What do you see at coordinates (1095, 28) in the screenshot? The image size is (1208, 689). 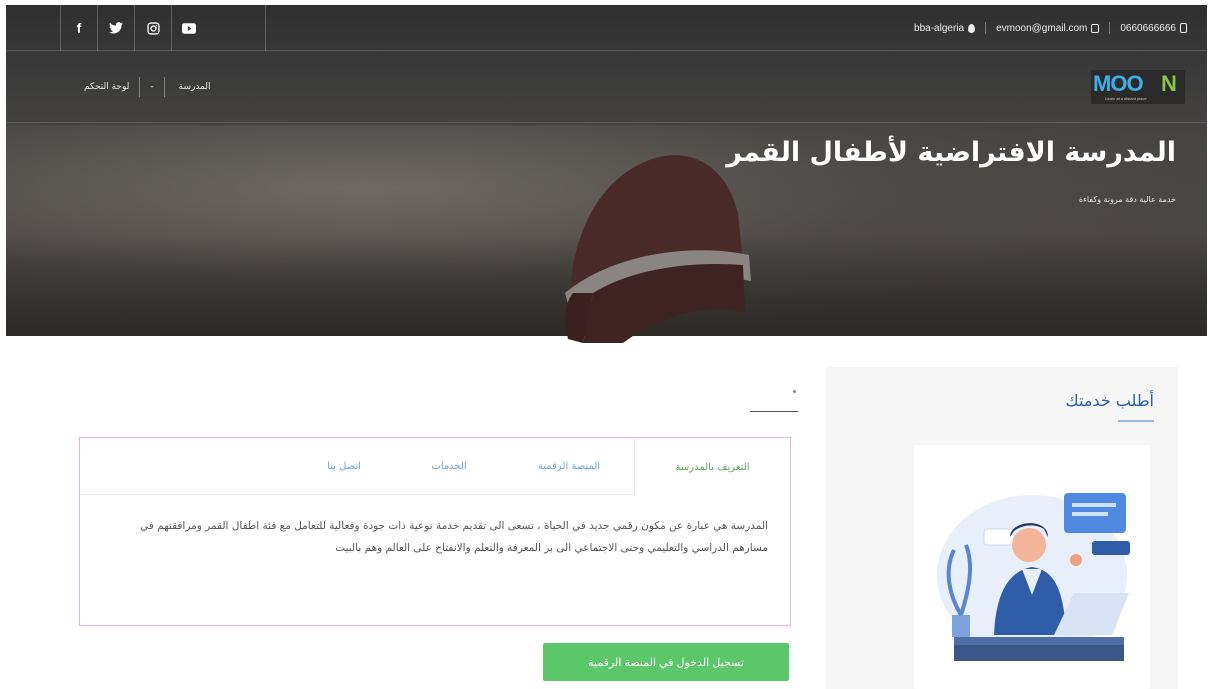 I see `chat-icon` at bounding box center [1095, 28].